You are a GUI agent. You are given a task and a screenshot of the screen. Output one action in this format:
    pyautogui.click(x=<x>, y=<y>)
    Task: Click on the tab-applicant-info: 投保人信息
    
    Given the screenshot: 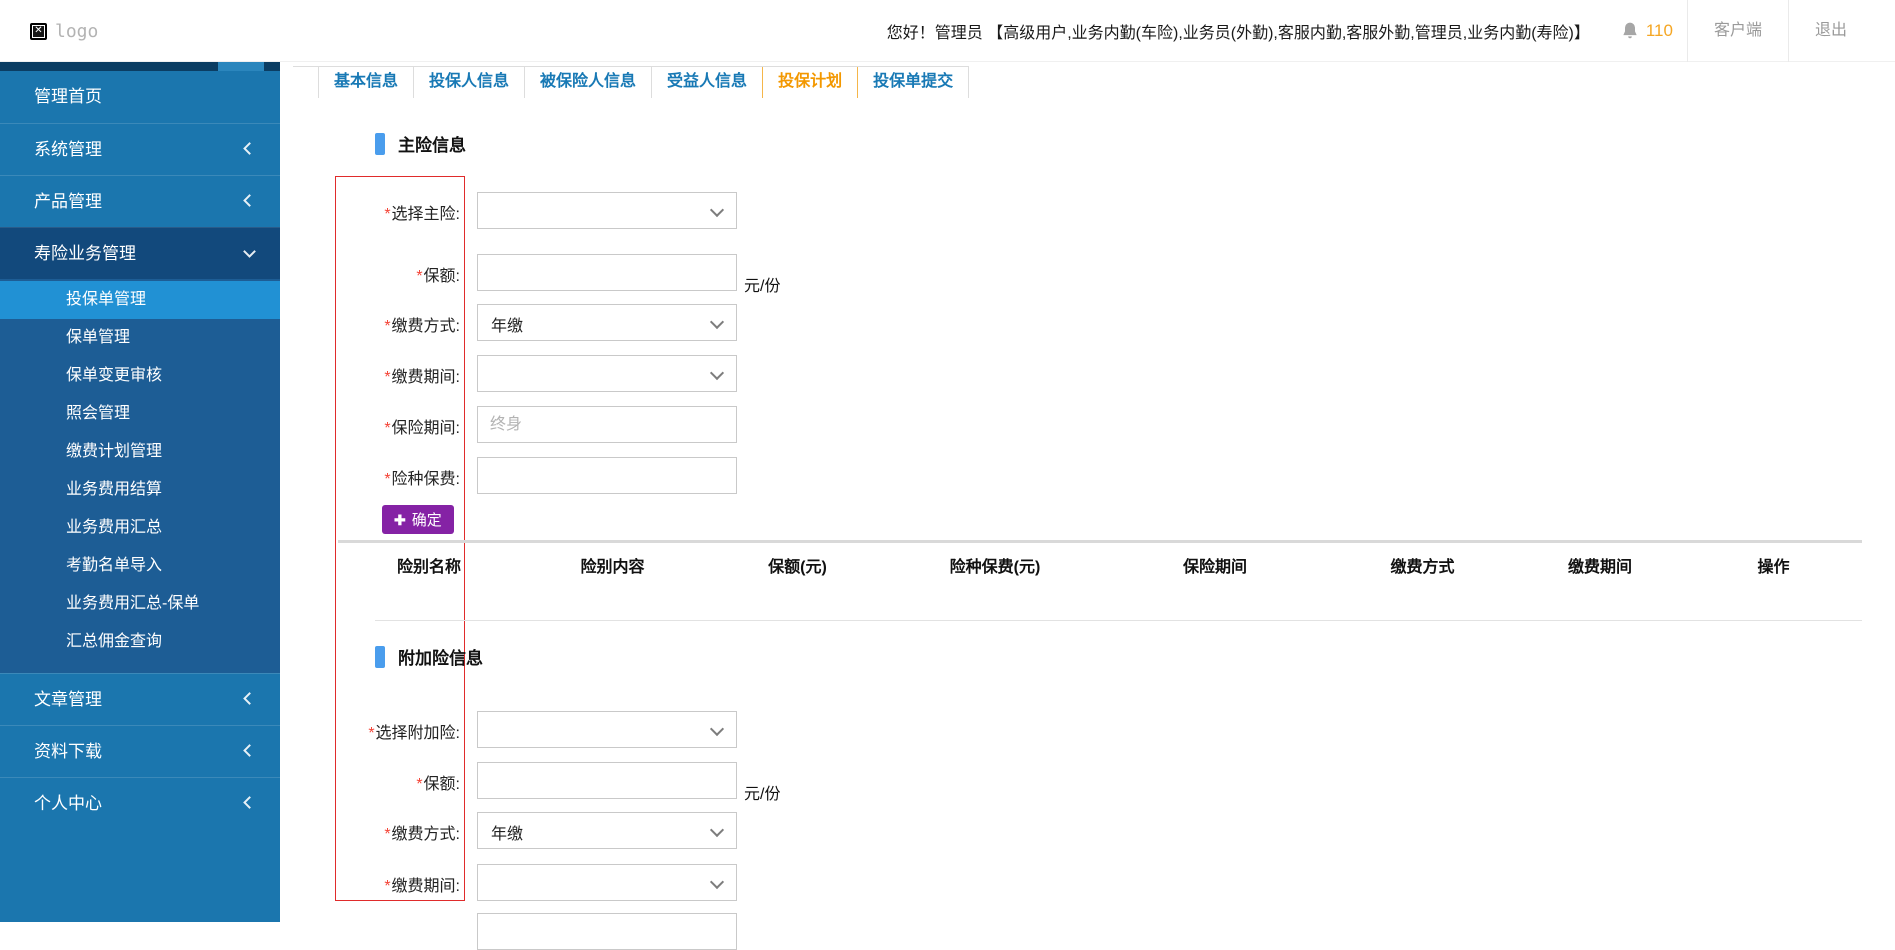 What is the action you would take?
    pyautogui.click(x=468, y=82)
    